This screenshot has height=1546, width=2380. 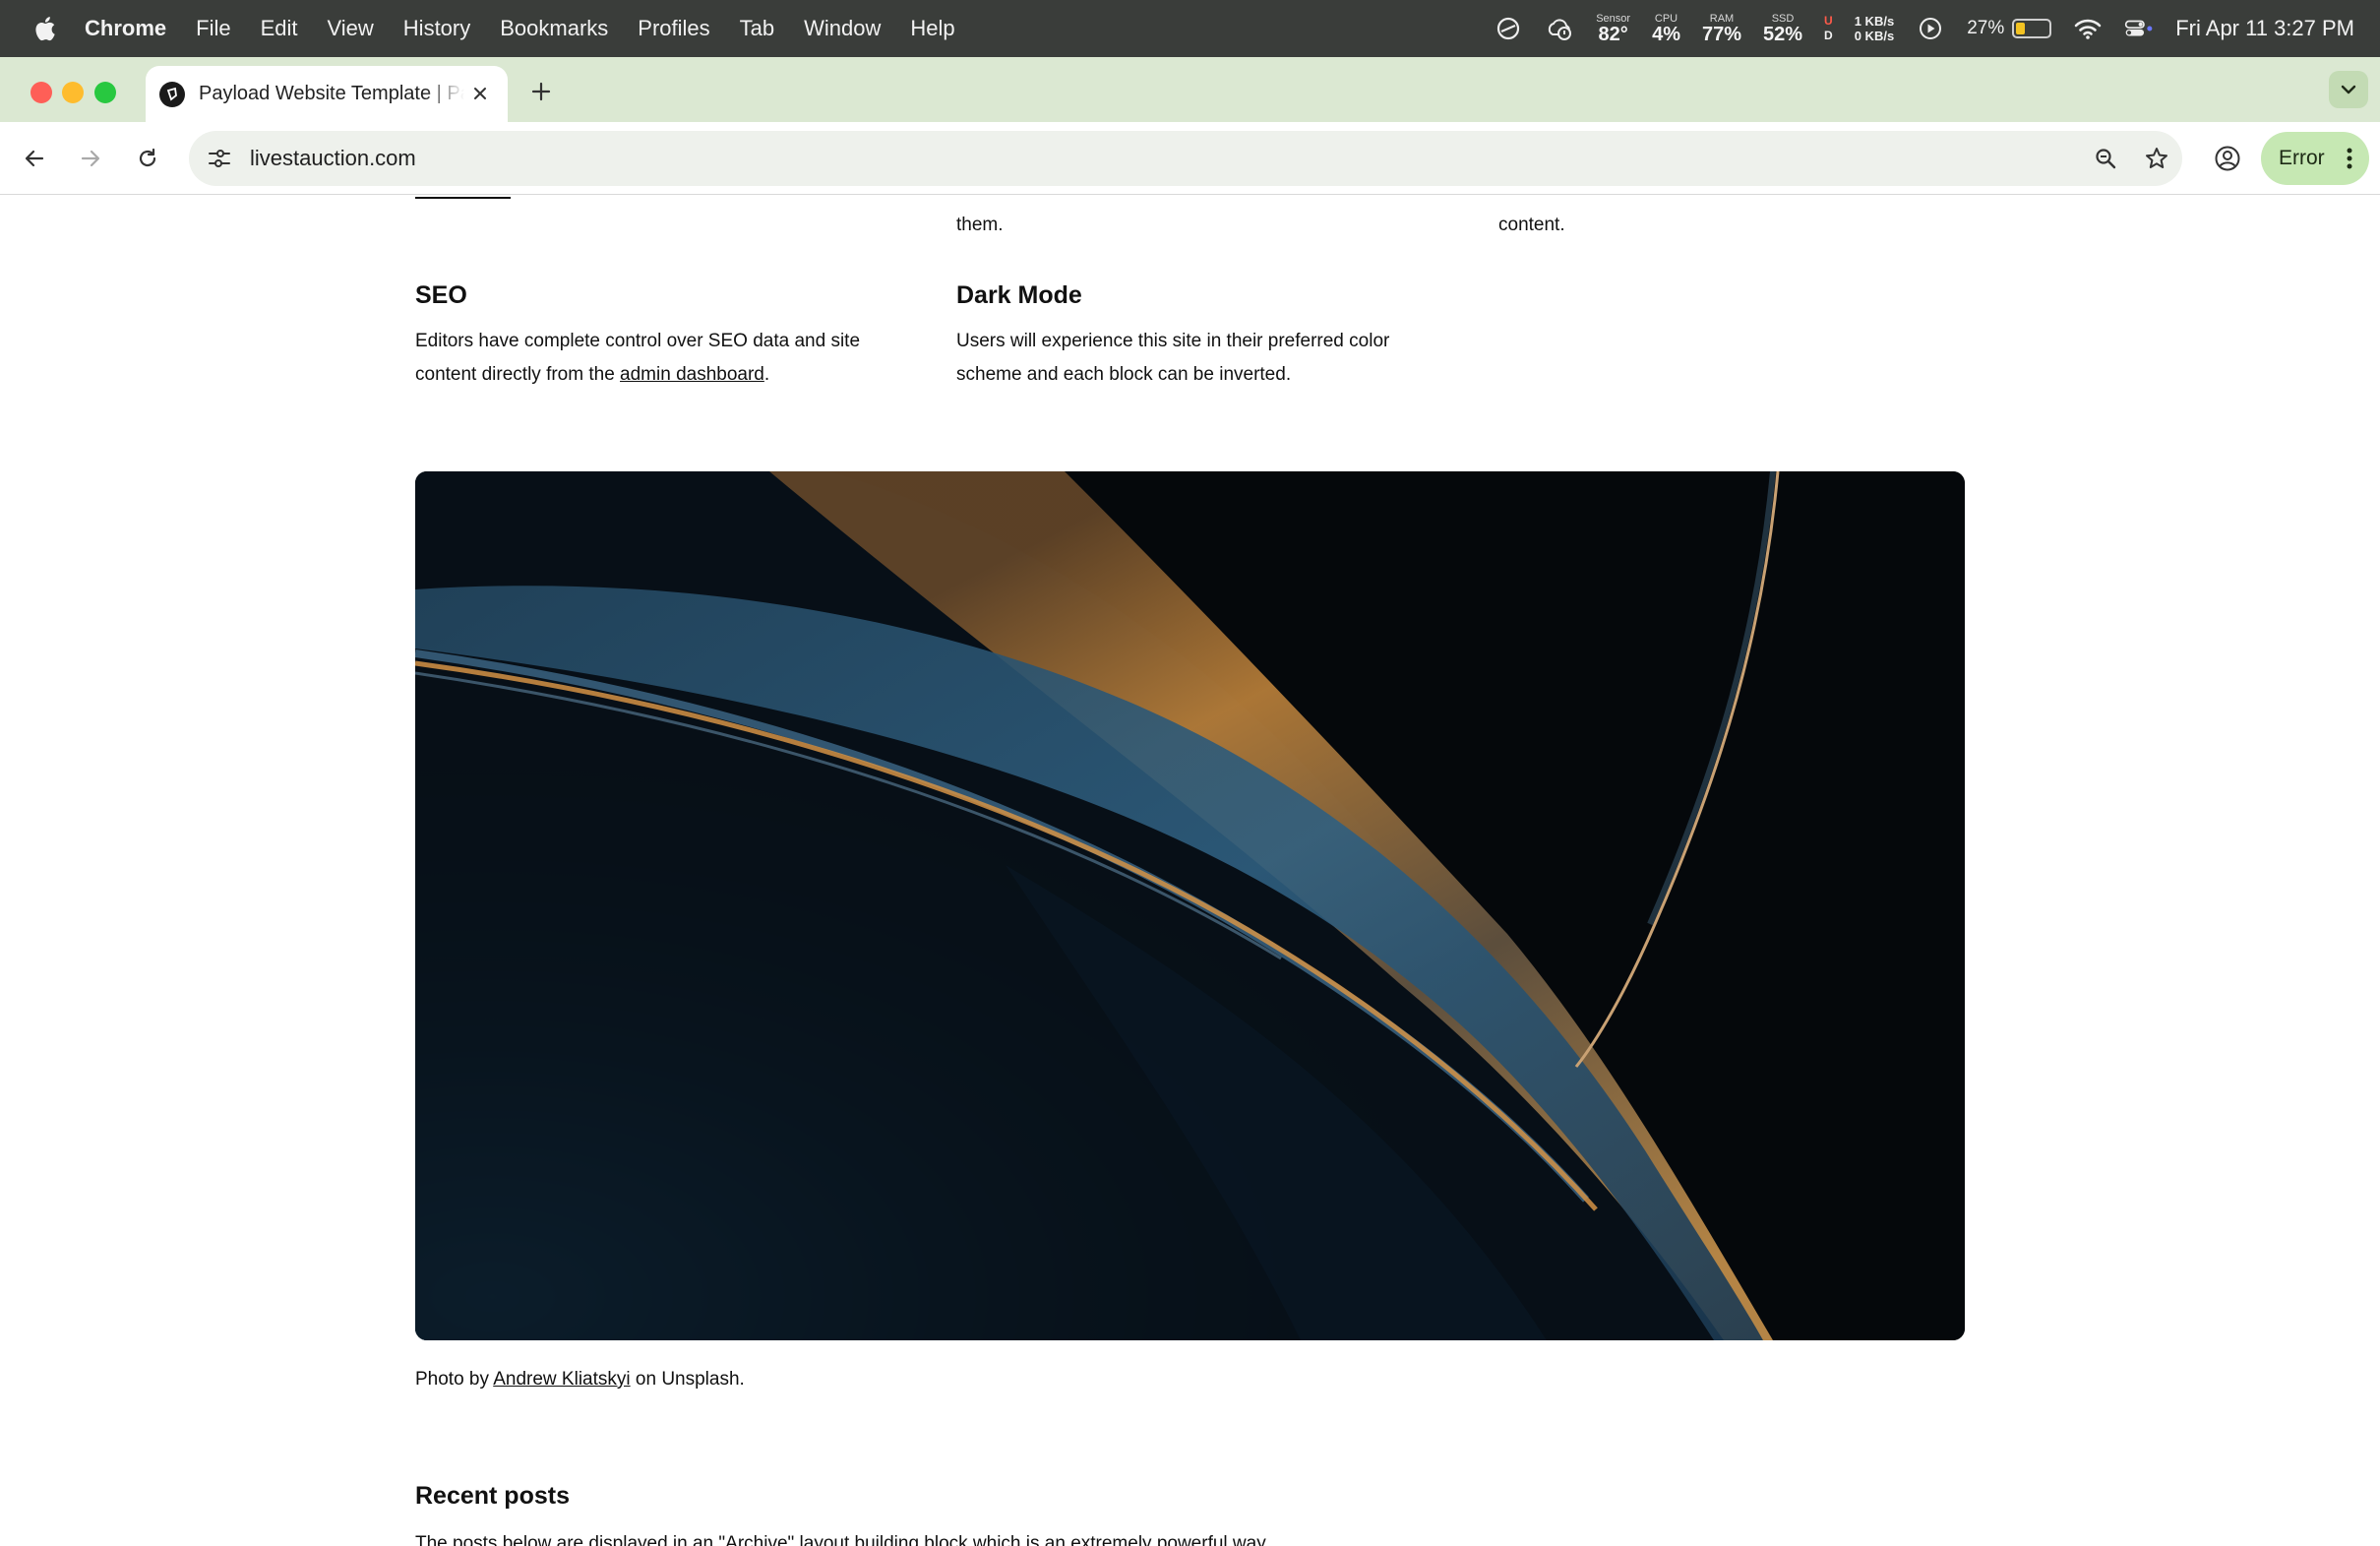 I want to click on menu-app-name: Chrome, so click(x=125, y=28).